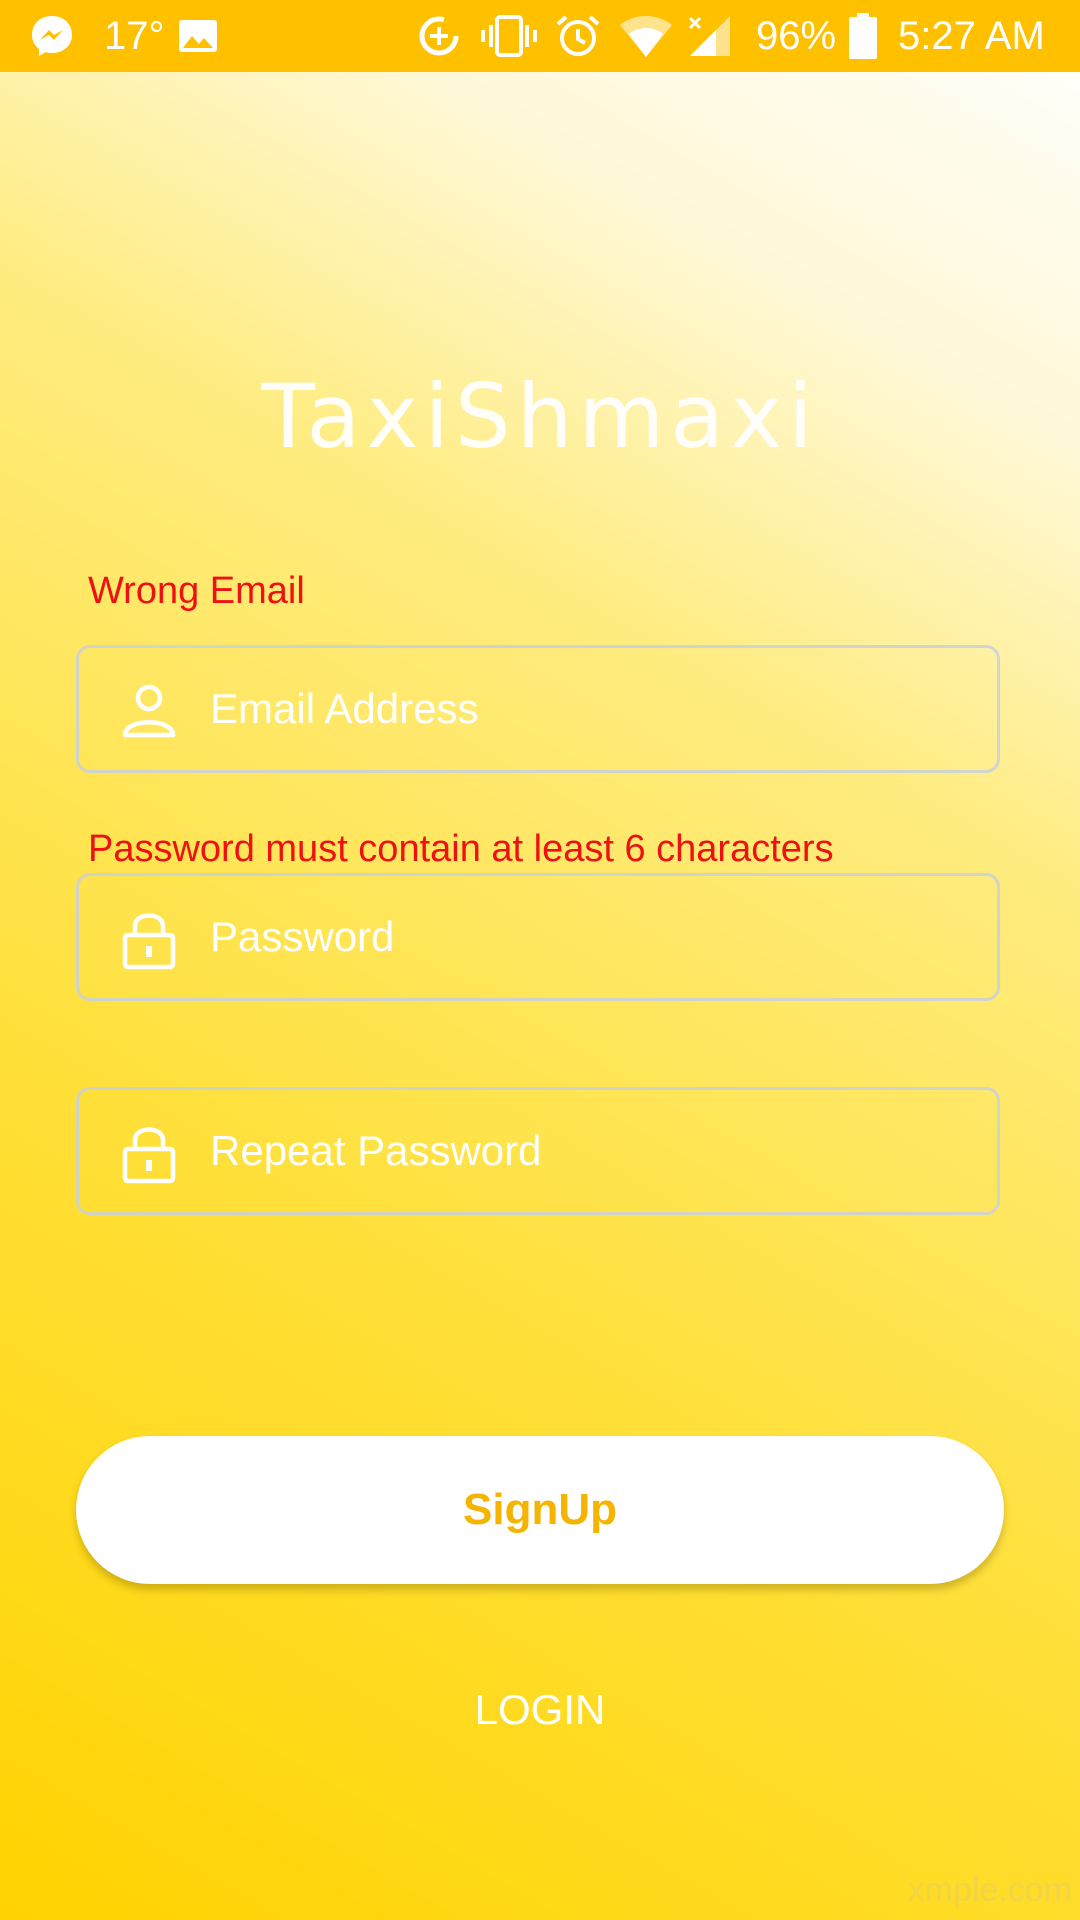 The width and height of the screenshot is (1080, 1920). I want to click on battery-percent: 96%, so click(796, 35).